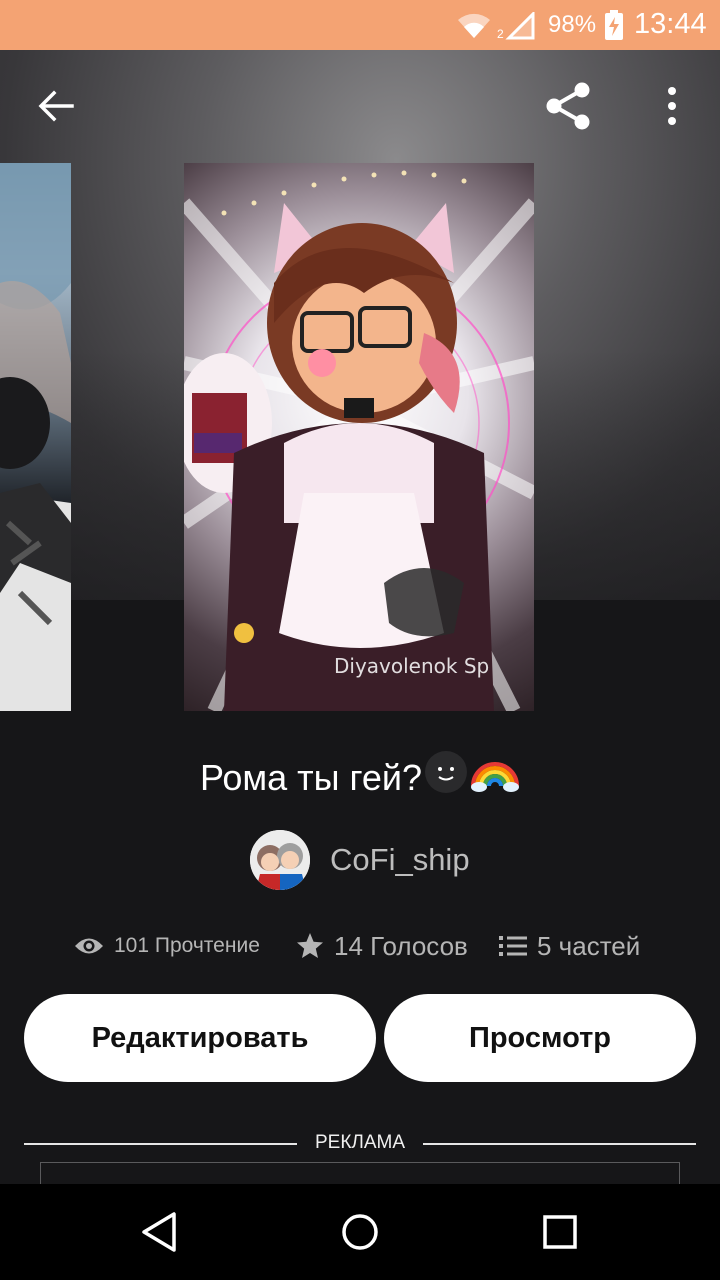  Describe the element at coordinates (280, 860) in the screenshot. I see `avatar` at that location.